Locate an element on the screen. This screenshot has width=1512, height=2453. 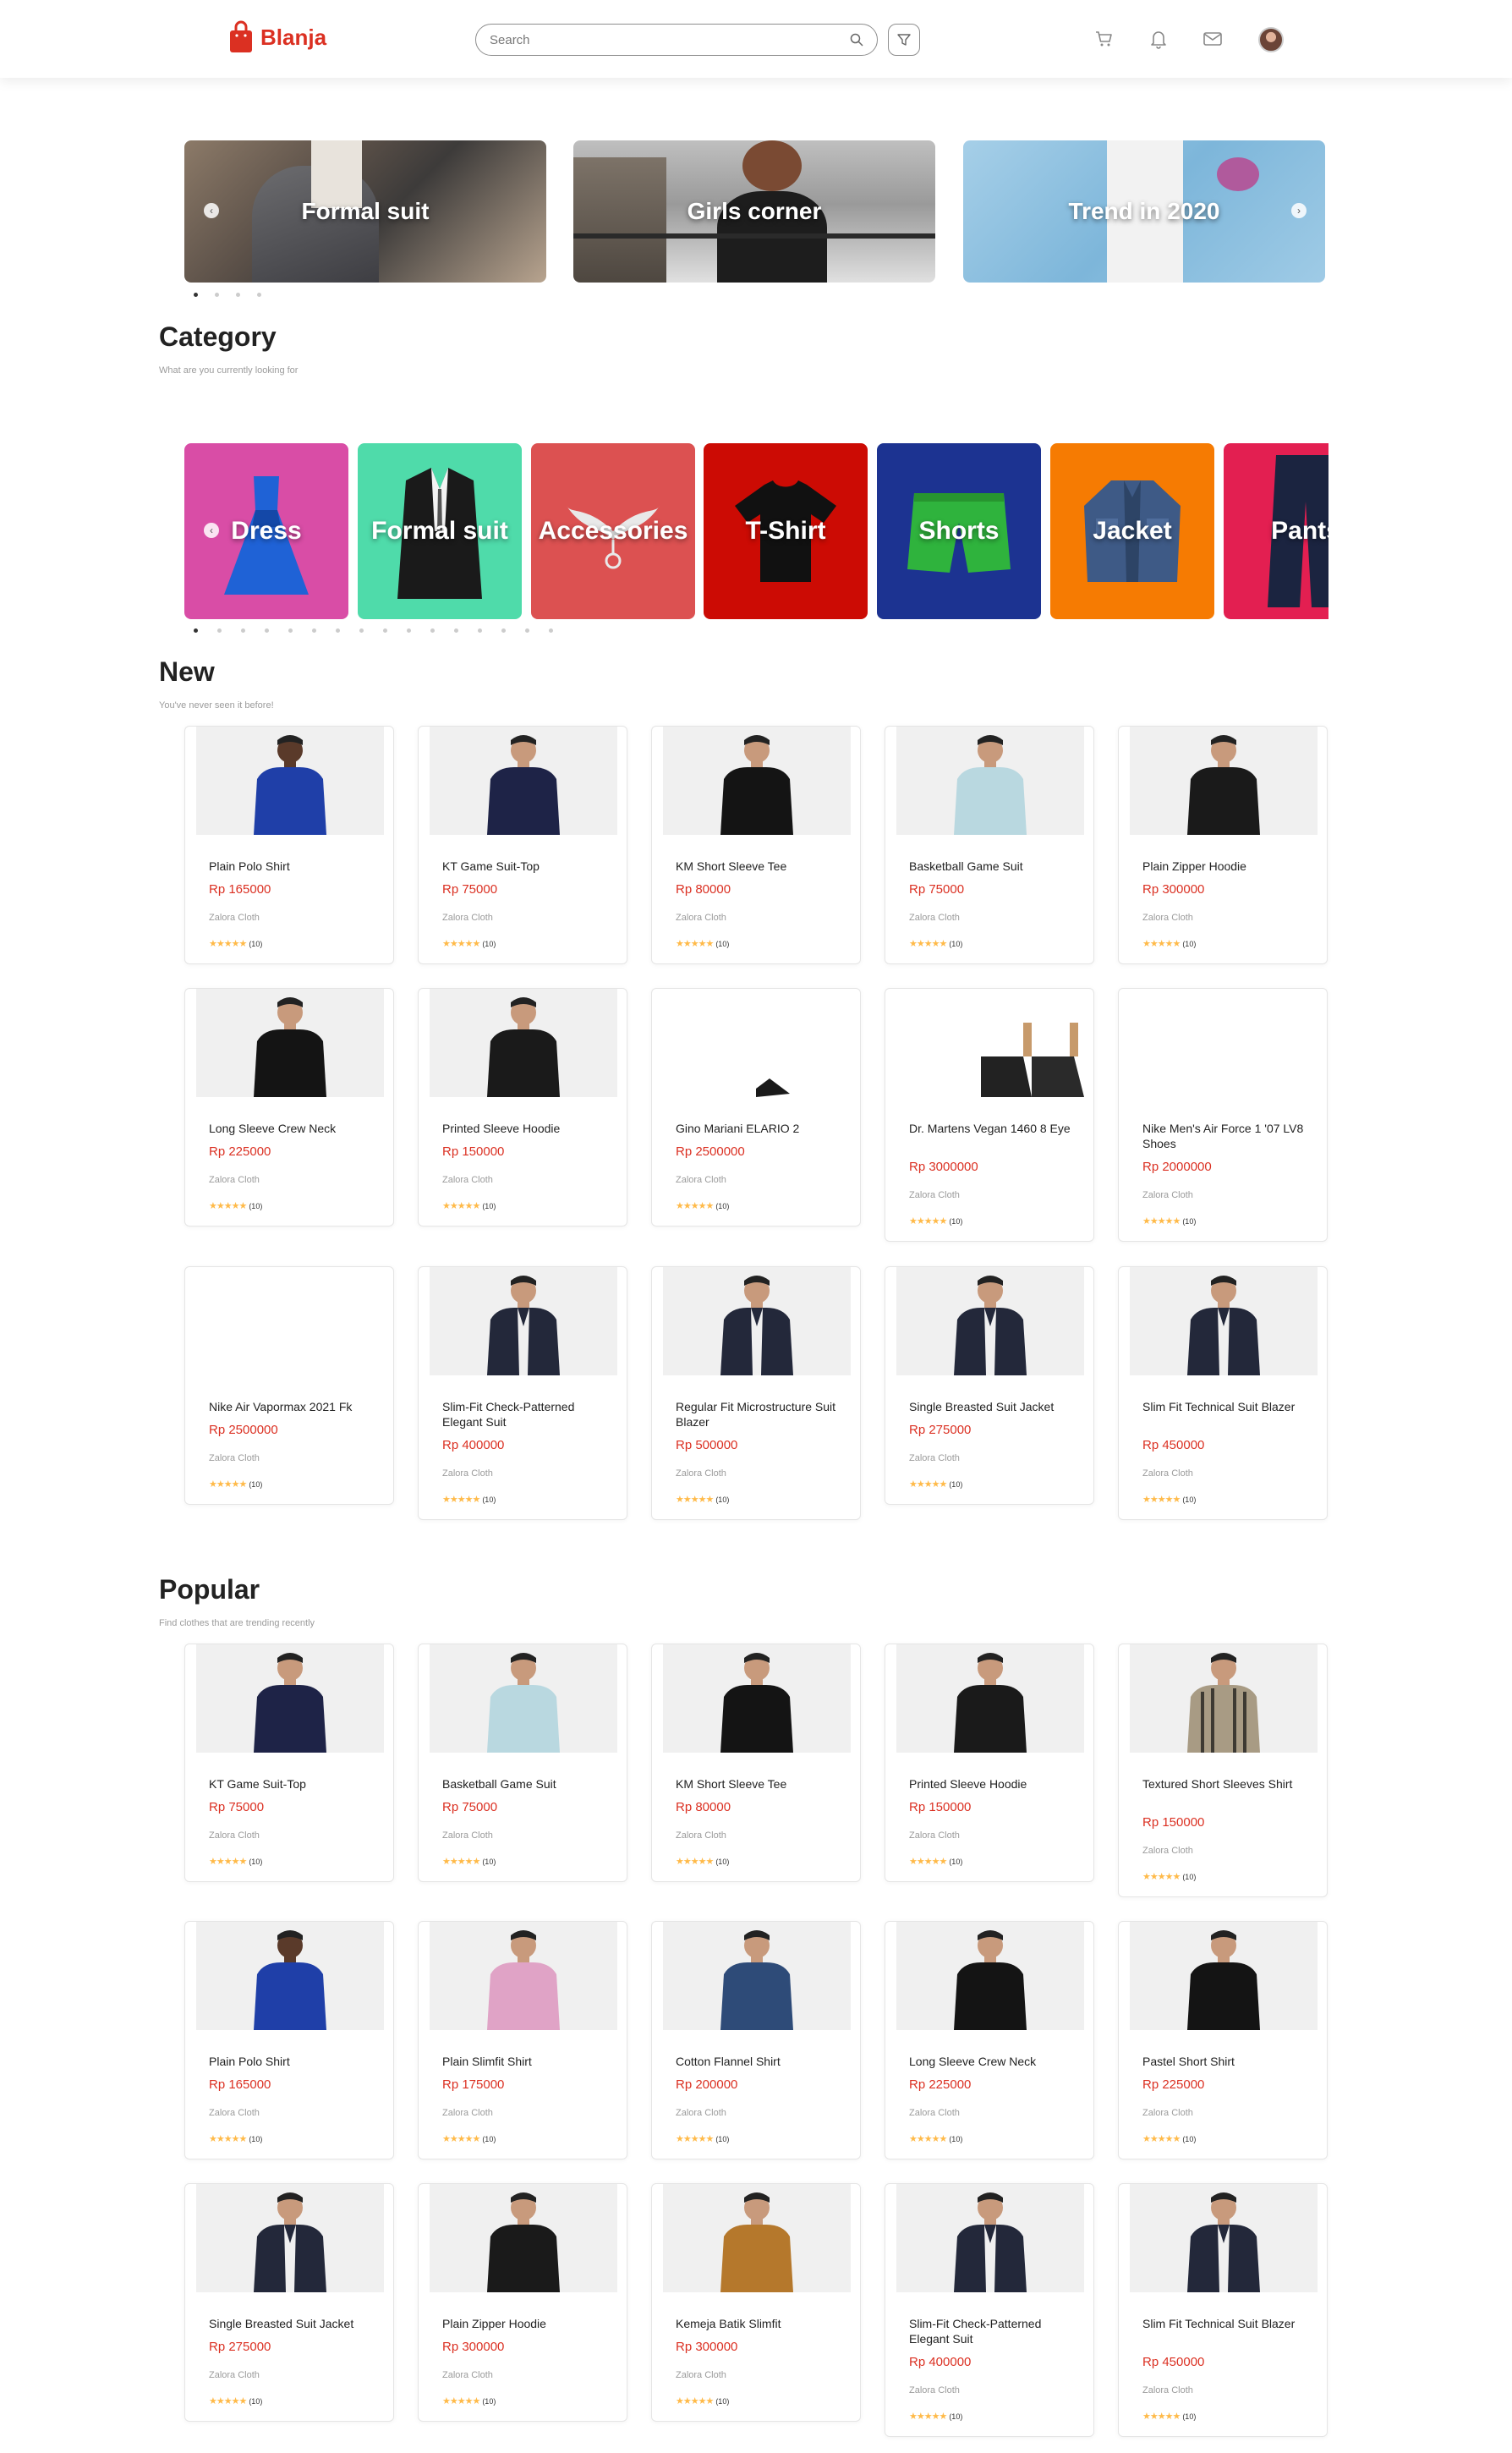
banner-prev-arrow-icon: ‹ is located at coordinates (211, 210).